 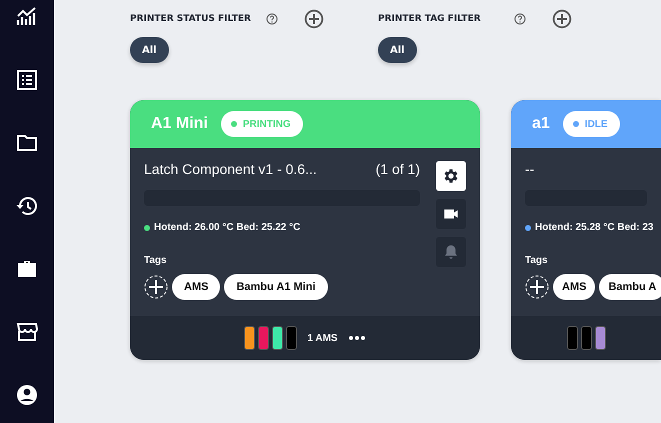 I want to click on settings-icon, so click(x=451, y=176).